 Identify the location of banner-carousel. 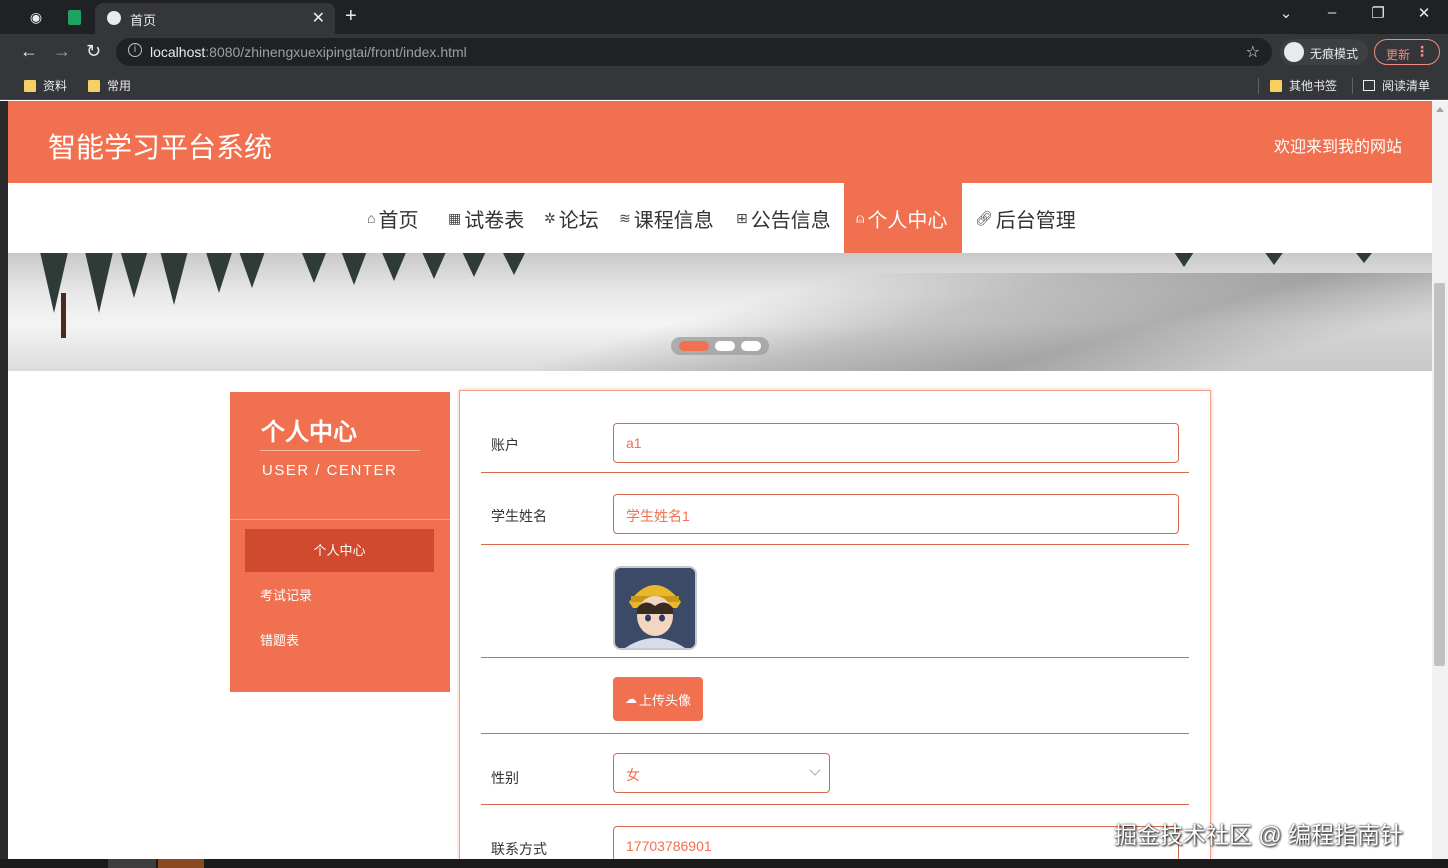
(720, 312).